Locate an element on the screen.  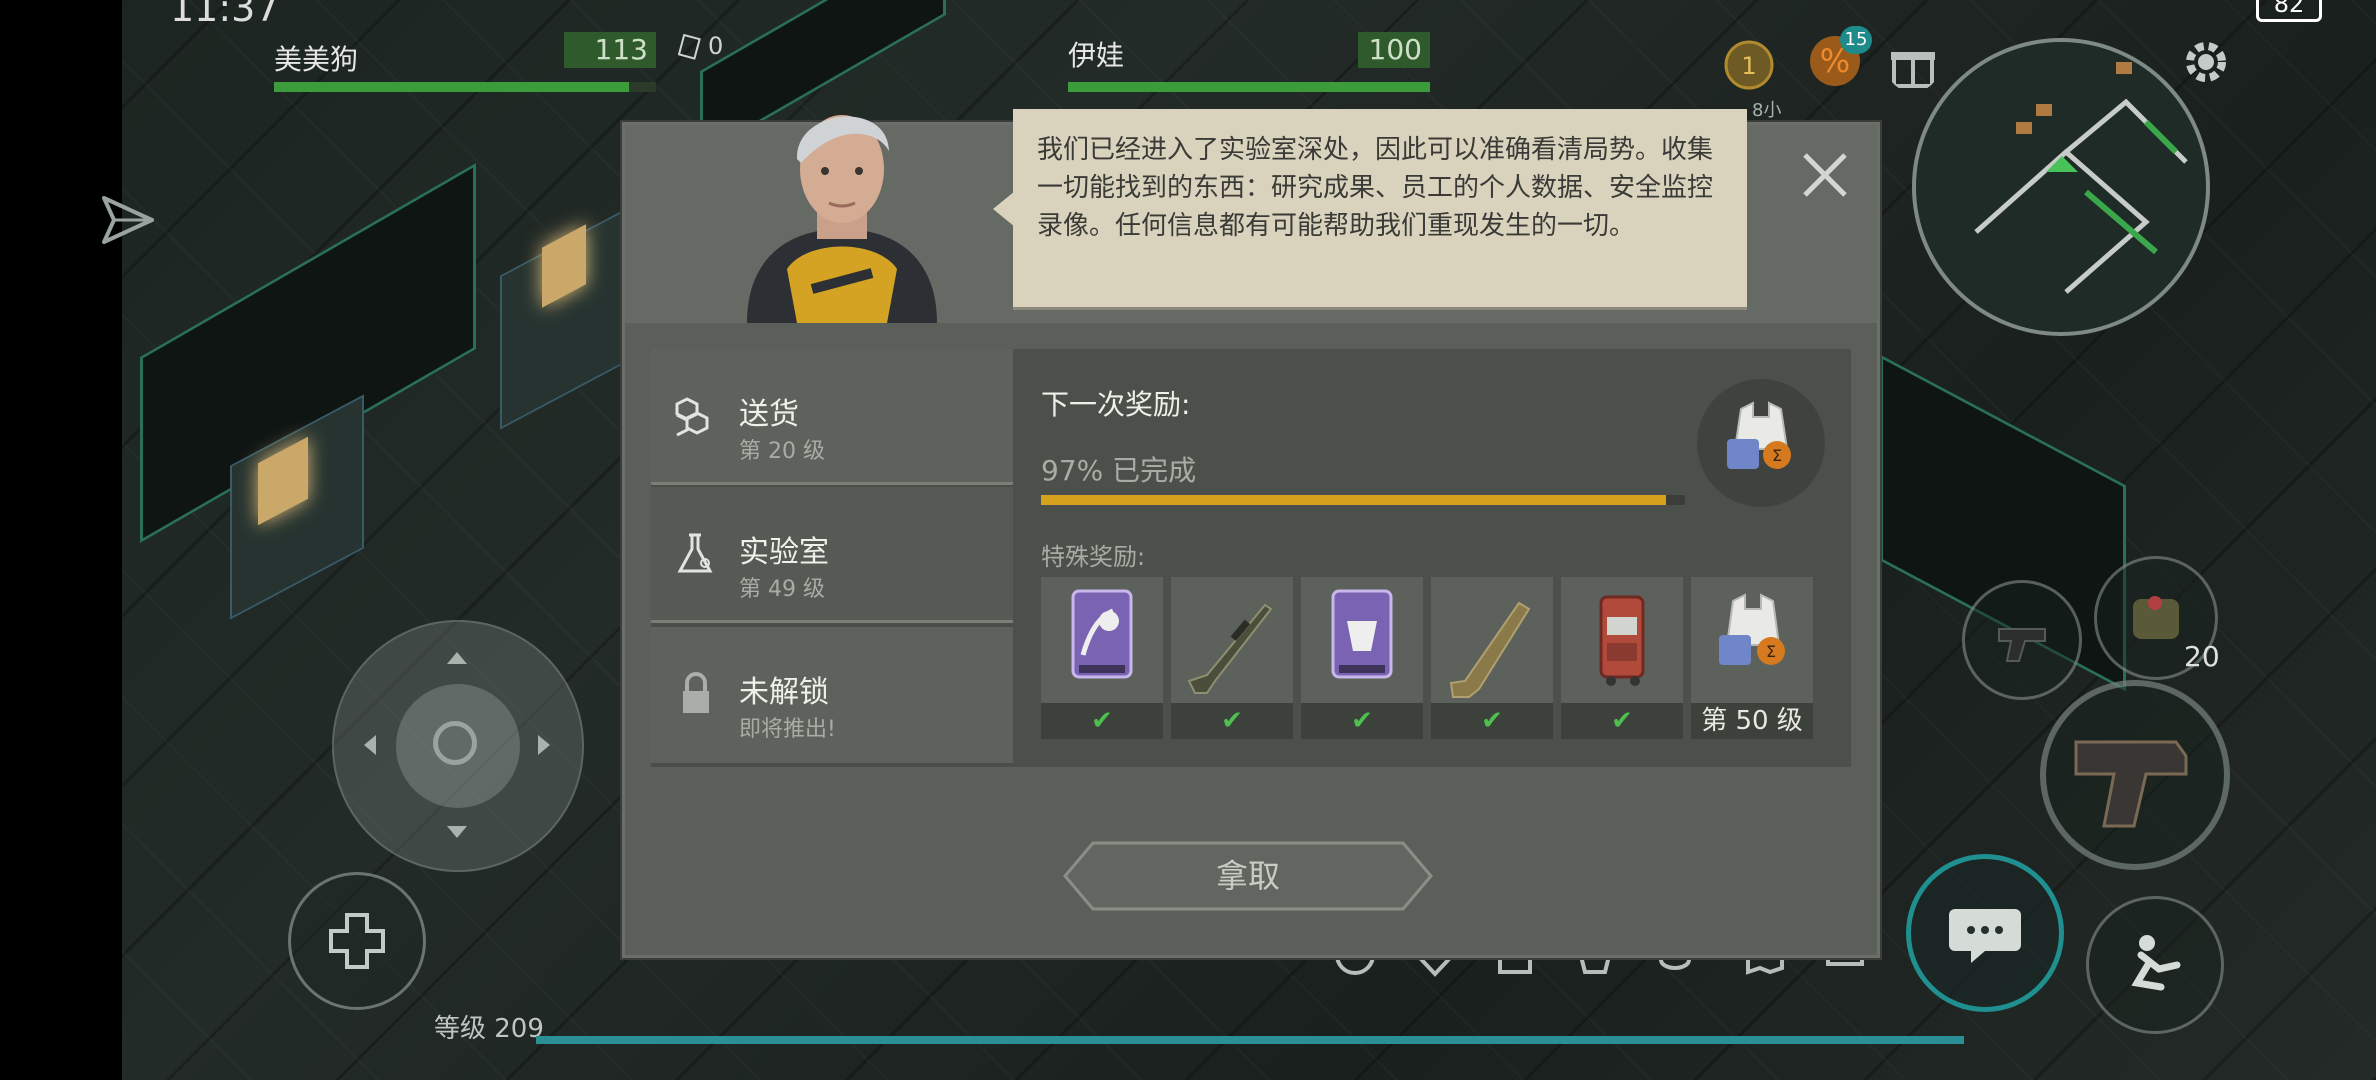
party-member-hp-2: 100 is located at coordinates (1394, 50).